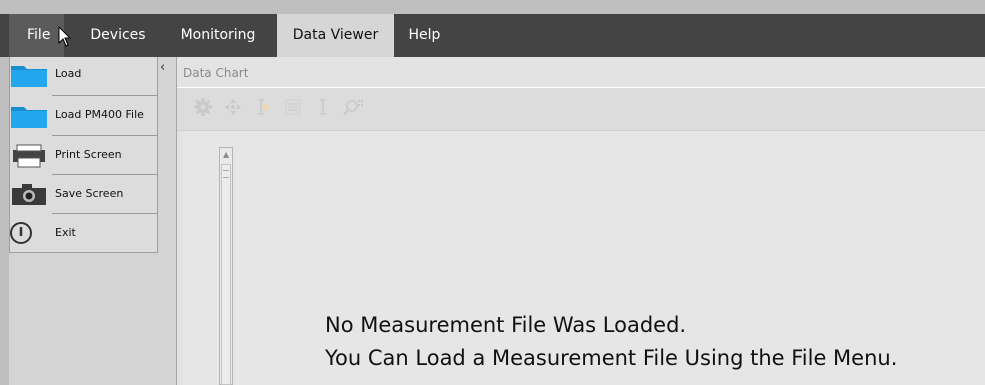 The image size is (985, 385). What do you see at coordinates (203, 107) in the screenshot?
I see `gear-icon` at bounding box center [203, 107].